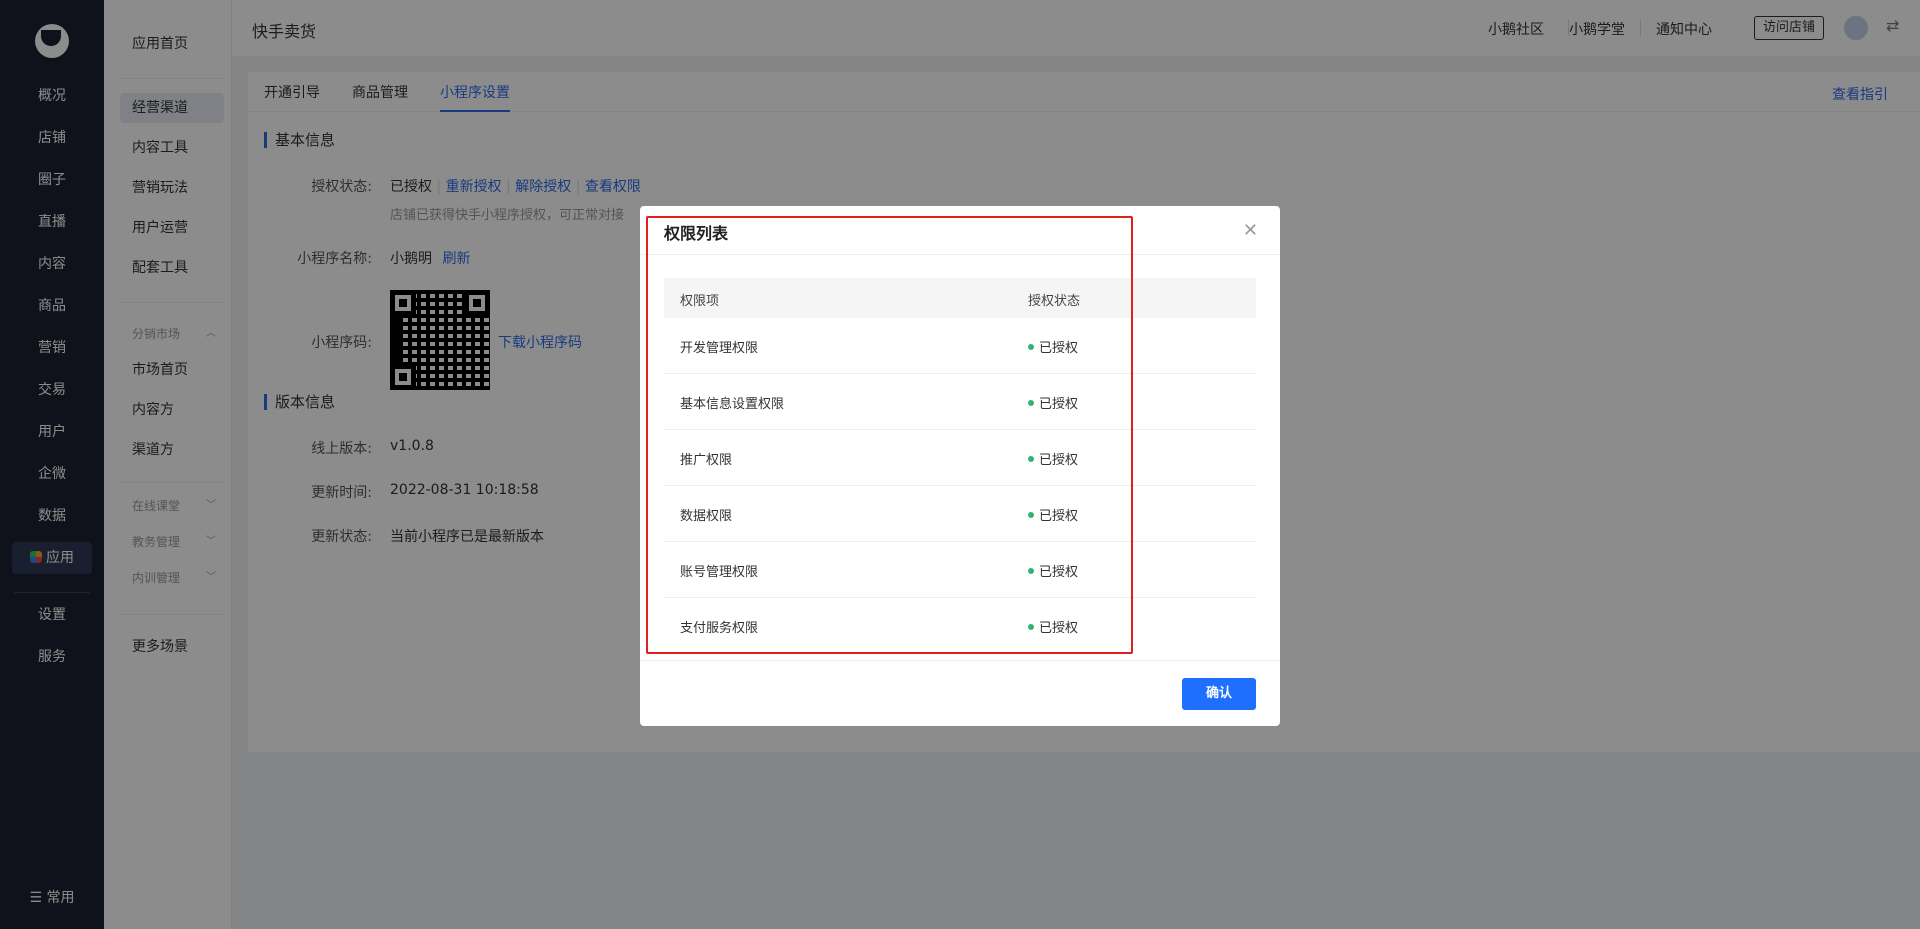  I want to click on permission-name: 基本信息设置权限, so click(732, 404).